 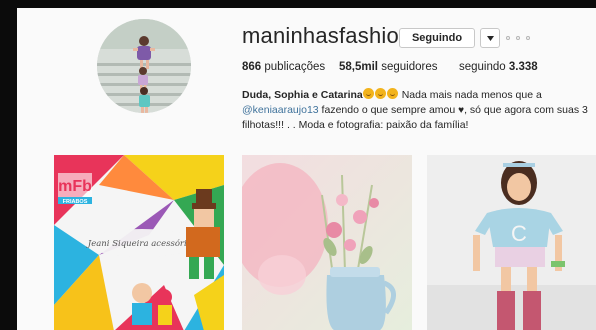 I want to click on bio-name: Duda, Sophia e Catarina, so click(x=302, y=95).